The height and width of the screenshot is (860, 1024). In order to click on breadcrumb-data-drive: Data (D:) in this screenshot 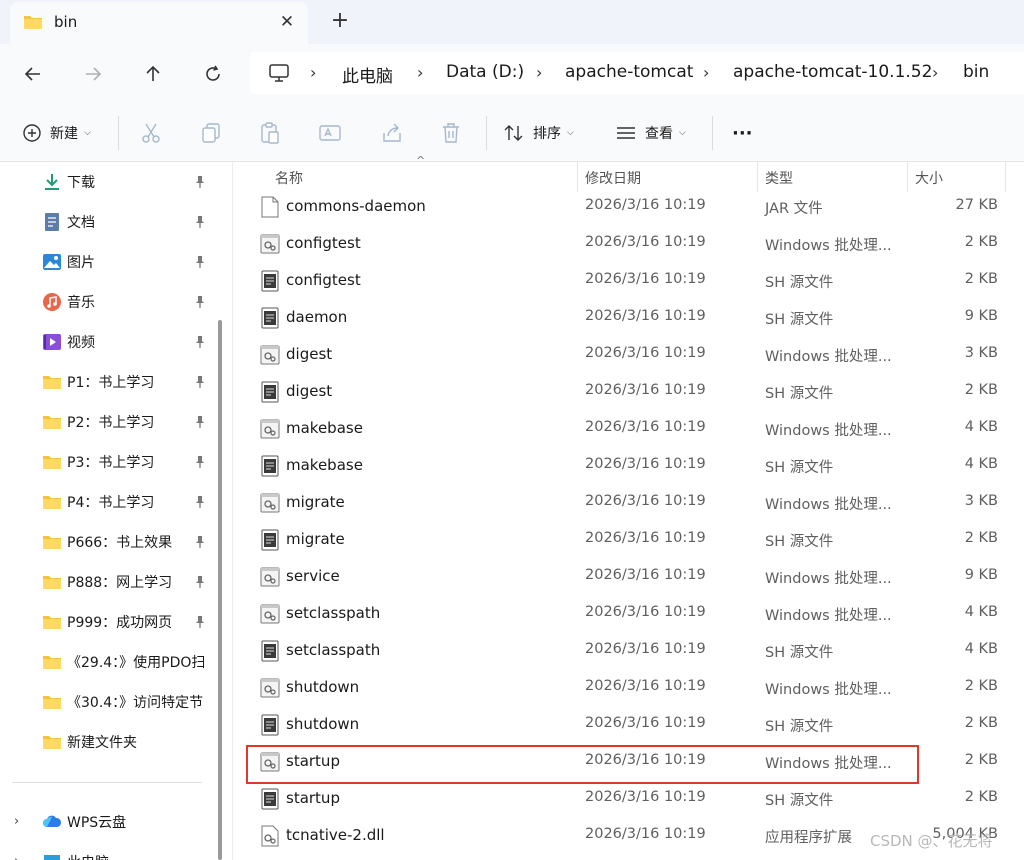, I will do `click(485, 72)`.